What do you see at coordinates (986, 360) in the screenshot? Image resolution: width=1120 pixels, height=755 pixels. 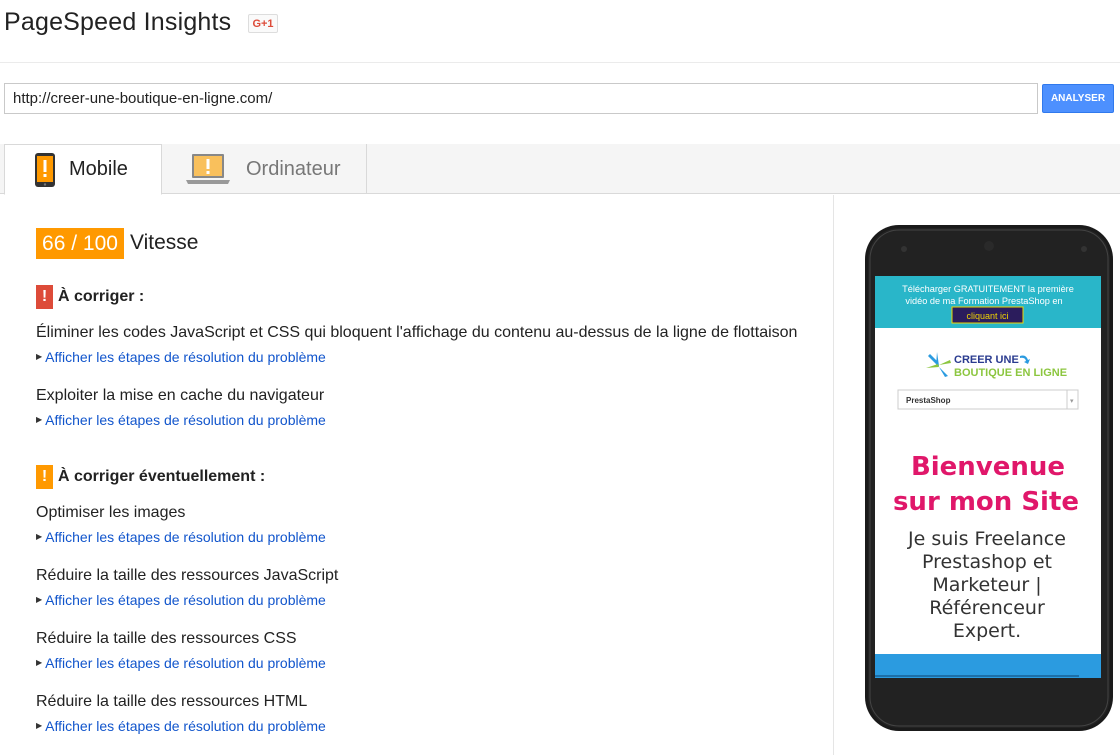 I see `logo-line-1: CREER UNE` at bounding box center [986, 360].